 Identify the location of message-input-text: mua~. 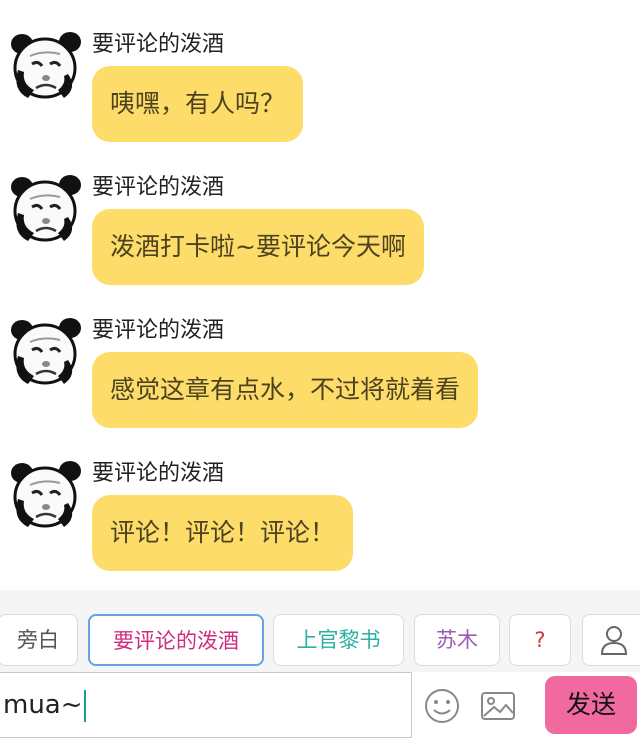
(43, 705).